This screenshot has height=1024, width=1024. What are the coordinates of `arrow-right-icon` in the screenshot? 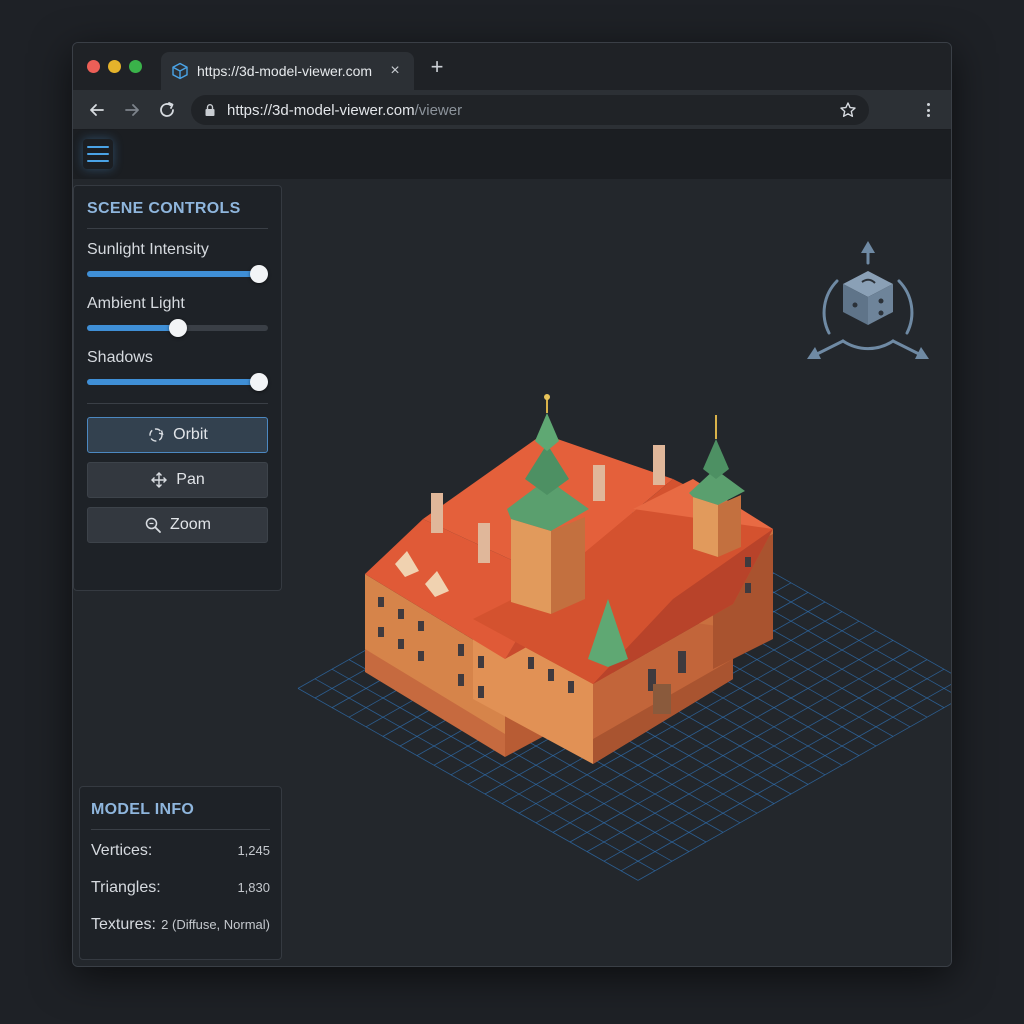 It's located at (132, 110).